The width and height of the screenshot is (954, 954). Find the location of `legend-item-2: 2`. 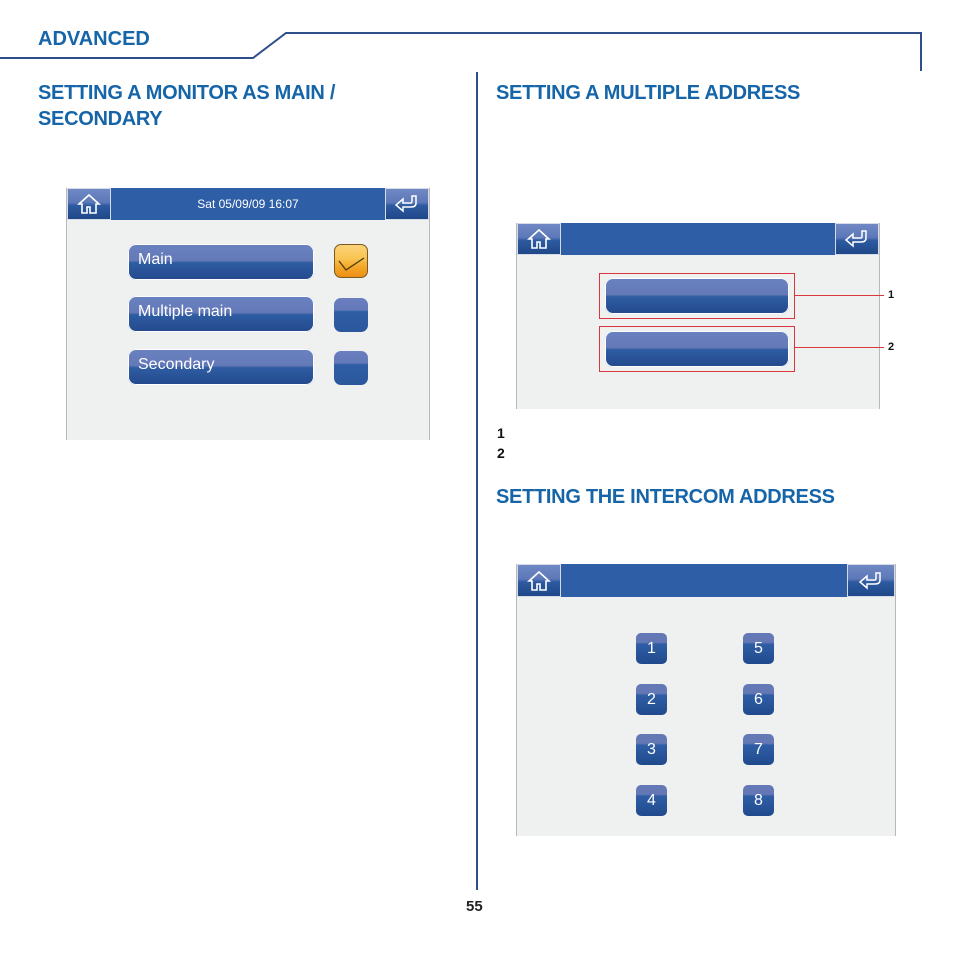

legend-item-2: 2 is located at coordinates (501, 453).